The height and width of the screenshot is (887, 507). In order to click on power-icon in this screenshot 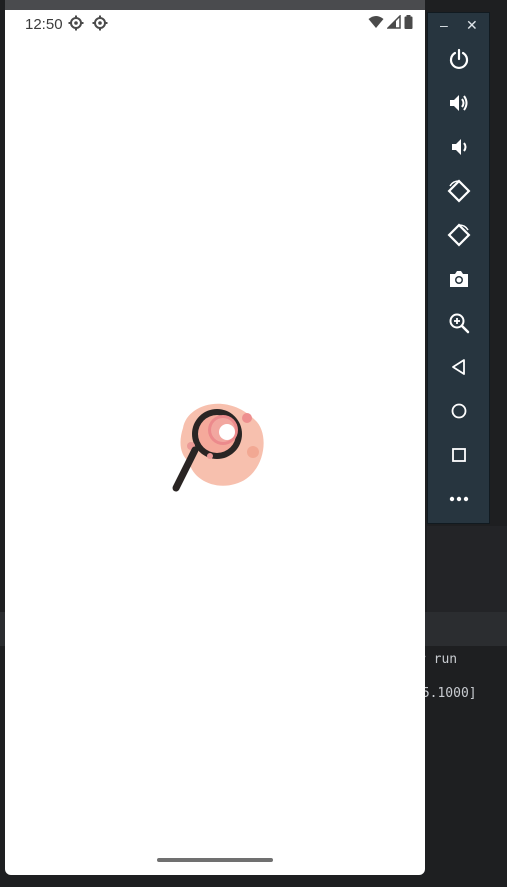, I will do `click(459, 59)`.